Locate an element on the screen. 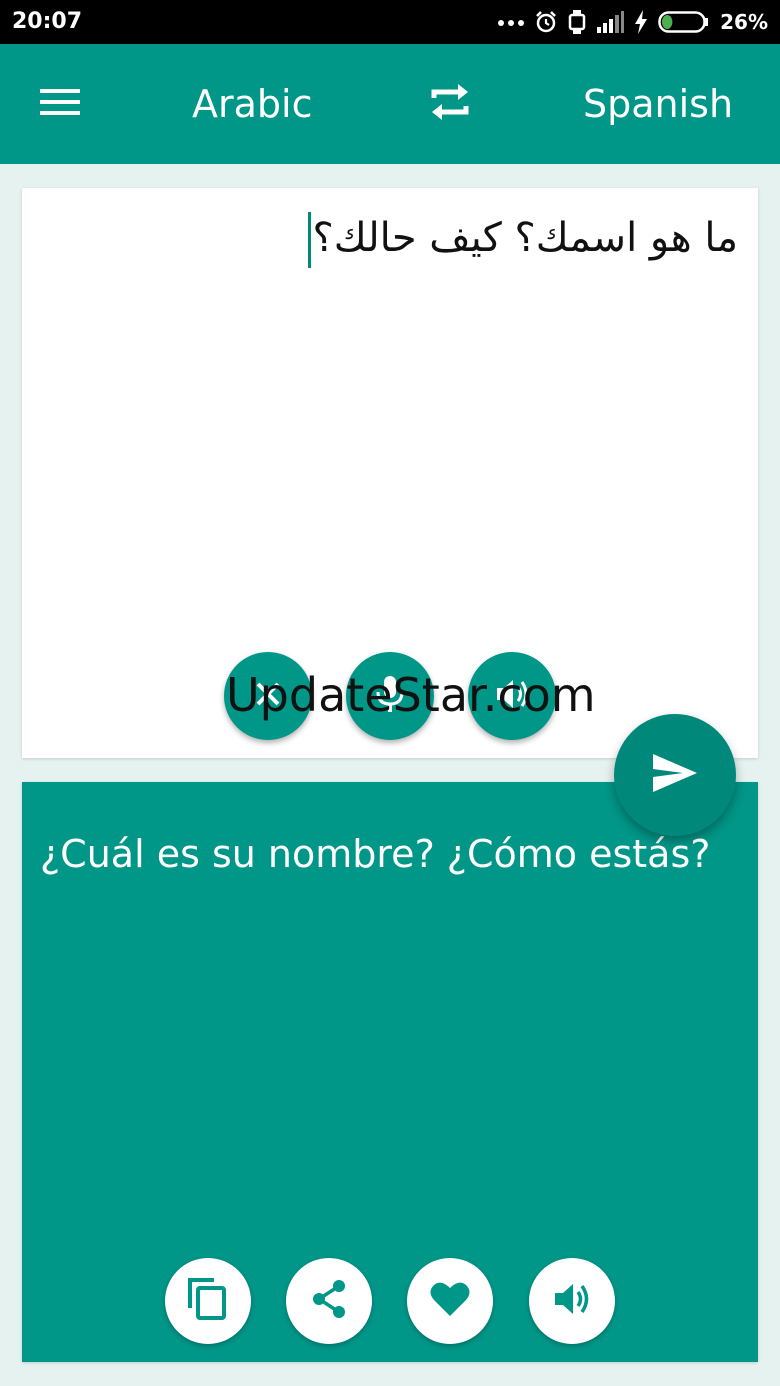  copy-button is located at coordinates (208, 1301).